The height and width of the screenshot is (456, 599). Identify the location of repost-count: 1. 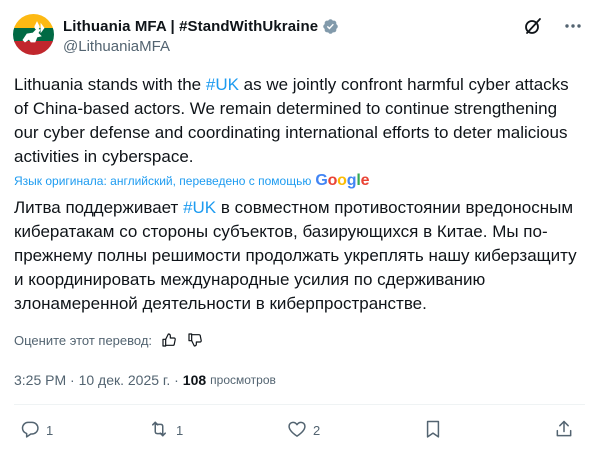
(180, 430).